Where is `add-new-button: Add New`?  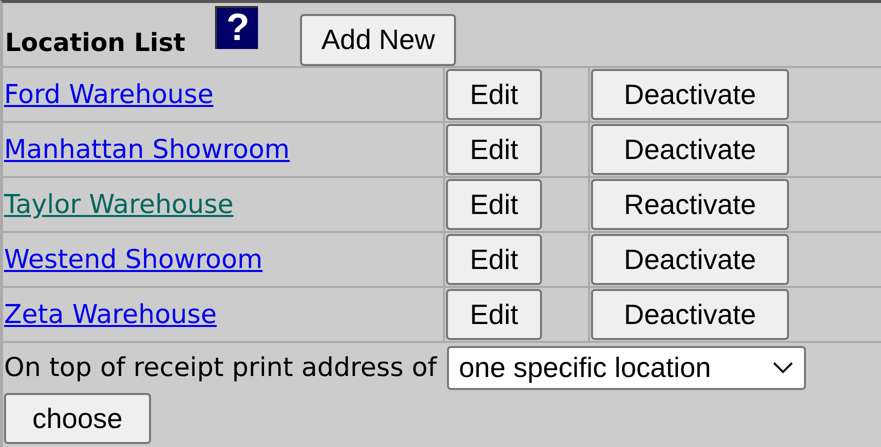 add-new-button: Add New is located at coordinates (378, 40).